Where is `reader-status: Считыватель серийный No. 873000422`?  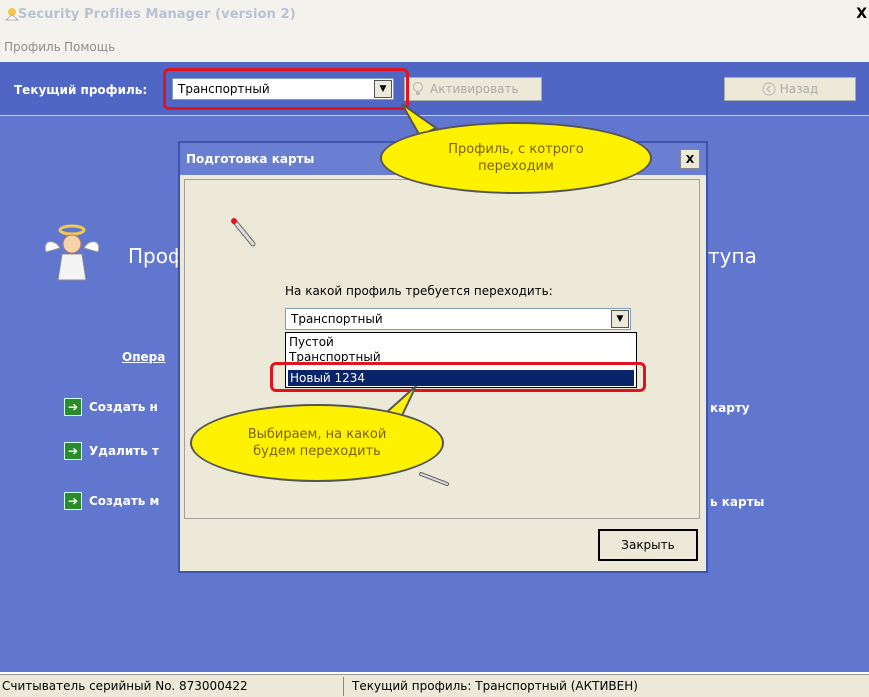 reader-status: Считыватель серийный No. 873000422 is located at coordinates (125, 686).